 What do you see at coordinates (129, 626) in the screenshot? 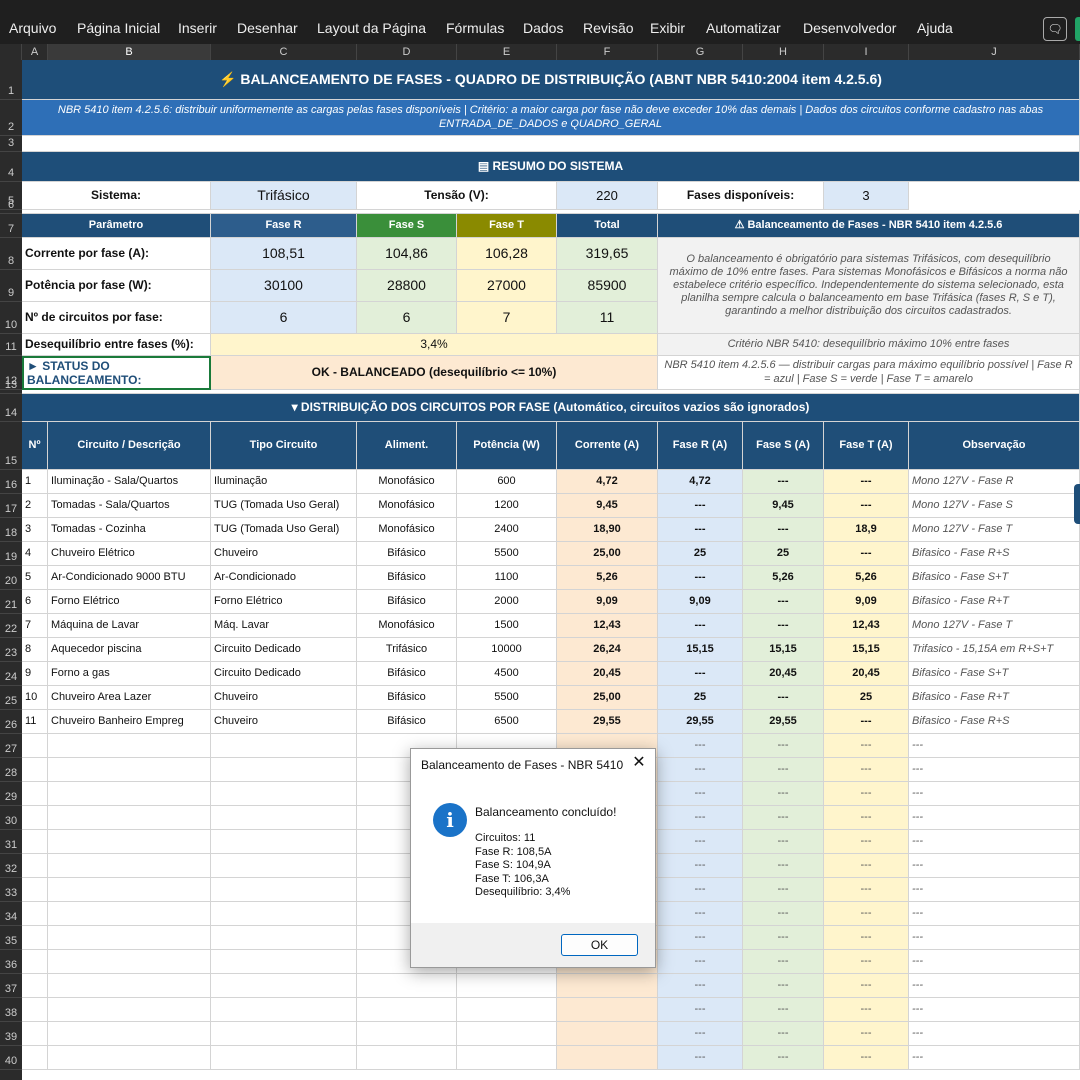
I see `circuit-cell: Máquina de Lavar` at bounding box center [129, 626].